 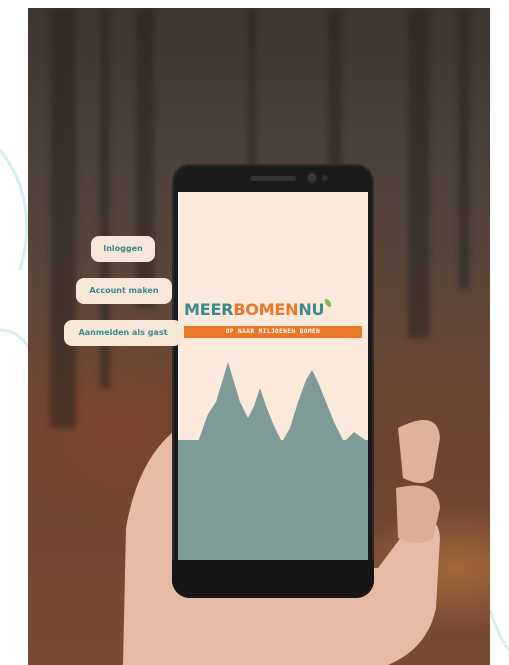 I want to click on tagline: OP NAAR MILJOENEN BOMEN, so click(x=273, y=332).